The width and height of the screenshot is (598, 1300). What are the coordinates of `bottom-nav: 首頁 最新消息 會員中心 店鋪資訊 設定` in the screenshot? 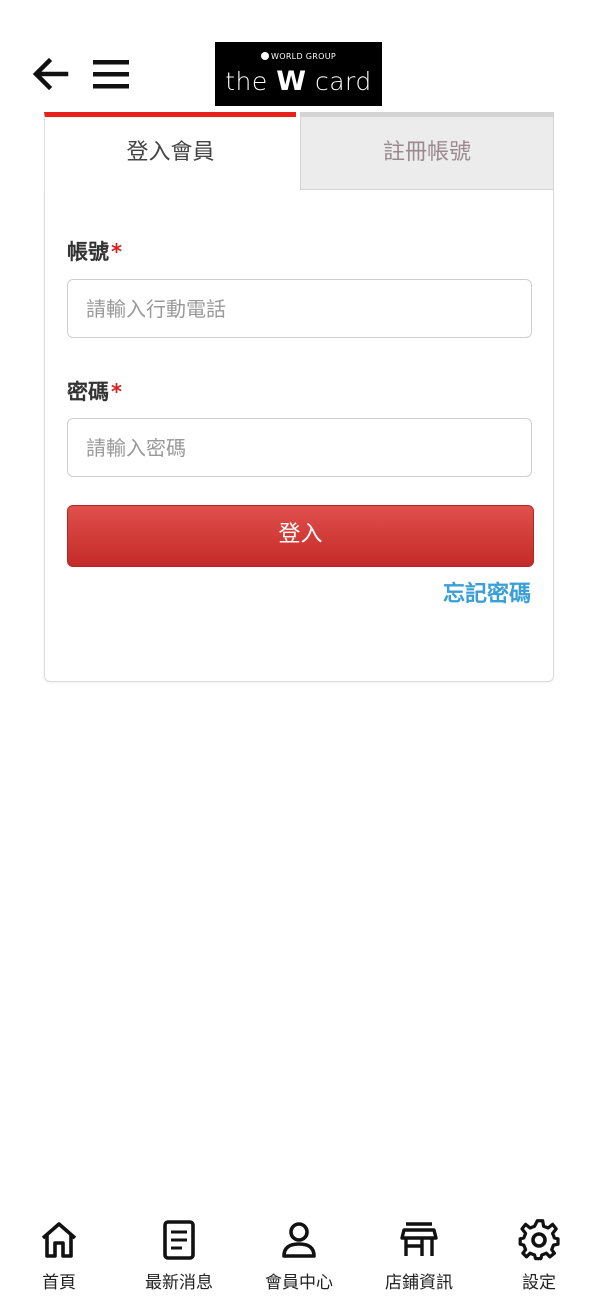 It's located at (299, 1255).